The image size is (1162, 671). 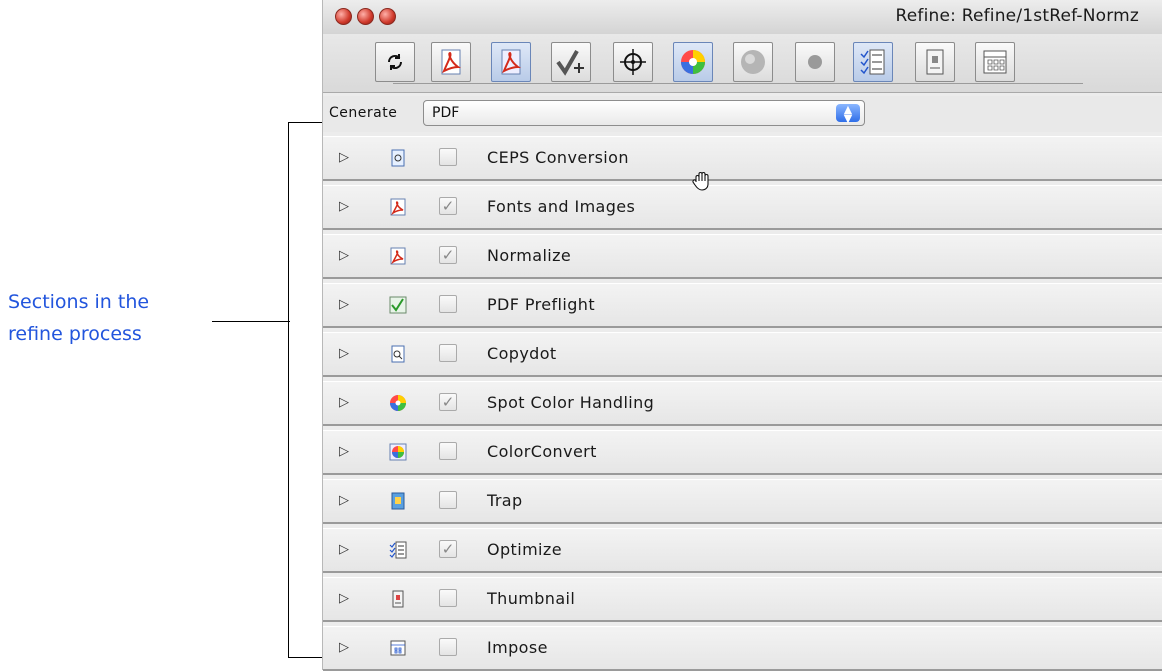 What do you see at coordinates (742, 550) in the screenshot?
I see `section-row-optimize: ▷ ✓ Optimize` at bounding box center [742, 550].